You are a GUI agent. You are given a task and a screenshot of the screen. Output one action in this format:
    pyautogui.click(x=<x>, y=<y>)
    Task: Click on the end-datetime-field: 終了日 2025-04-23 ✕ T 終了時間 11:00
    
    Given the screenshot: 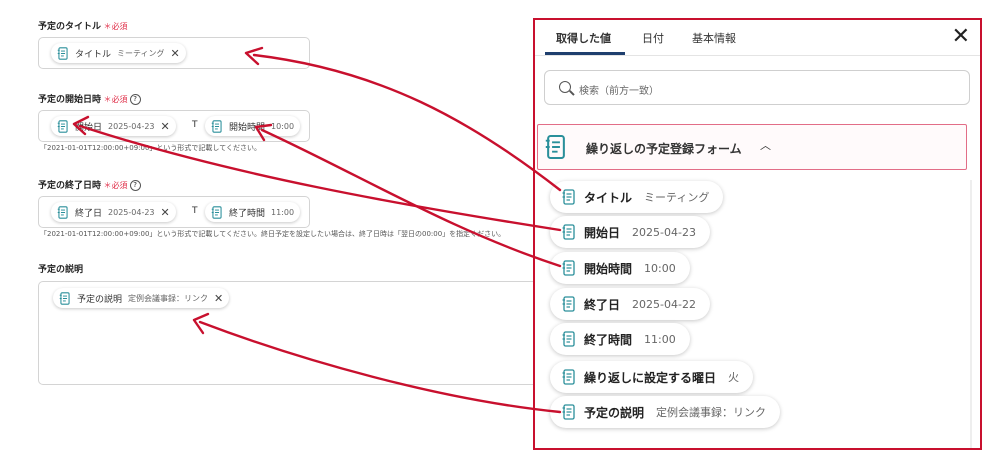 What is the action you would take?
    pyautogui.click(x=174, y=212)
    